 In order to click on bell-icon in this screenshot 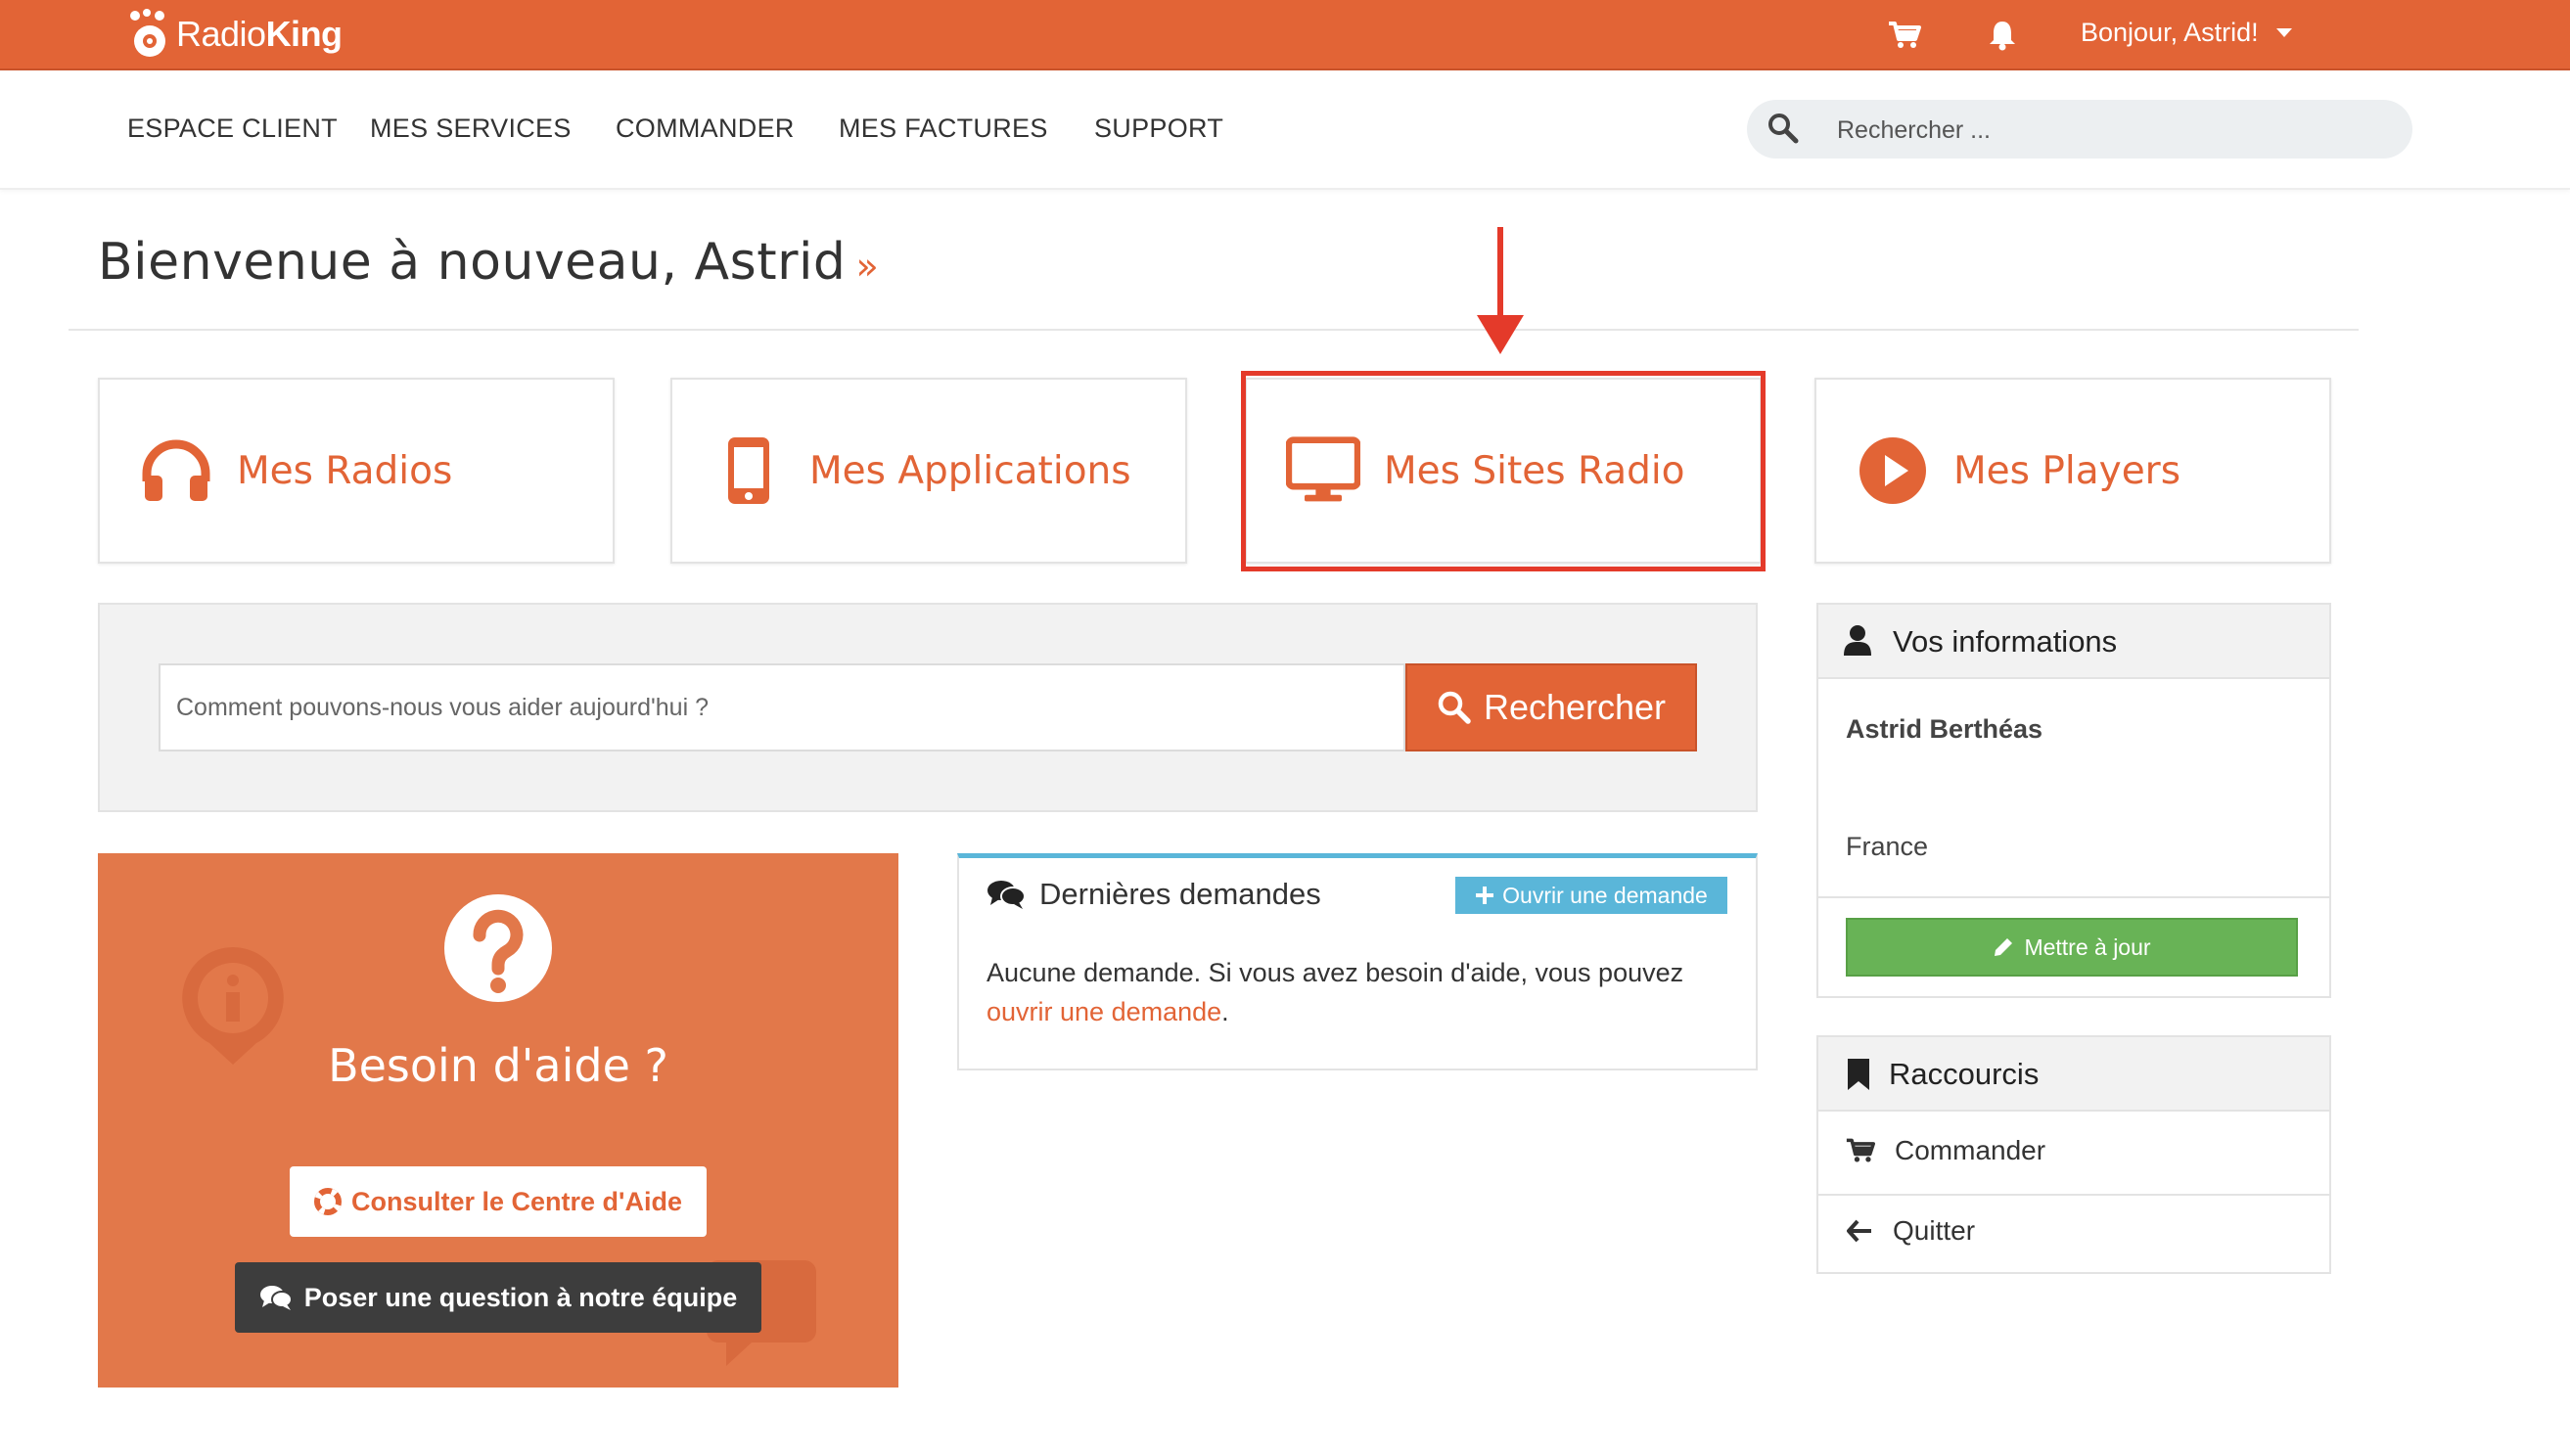, I will do `click(2002, 35)`.